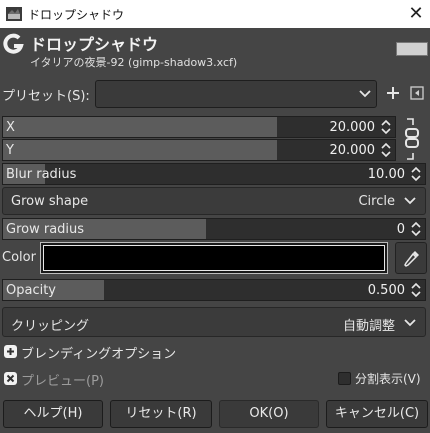 This screenshot has width=430, height=433. I want to click on y-offset-slider: Y 20.000, so click(199, 150).